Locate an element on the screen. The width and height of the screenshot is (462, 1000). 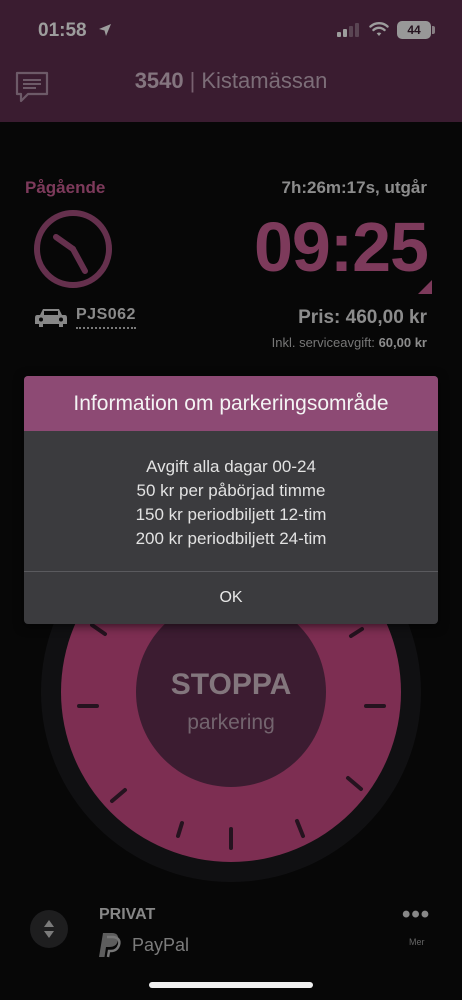
dialog-title: Information om parkeringsområde is located at coordinates (231, 403).